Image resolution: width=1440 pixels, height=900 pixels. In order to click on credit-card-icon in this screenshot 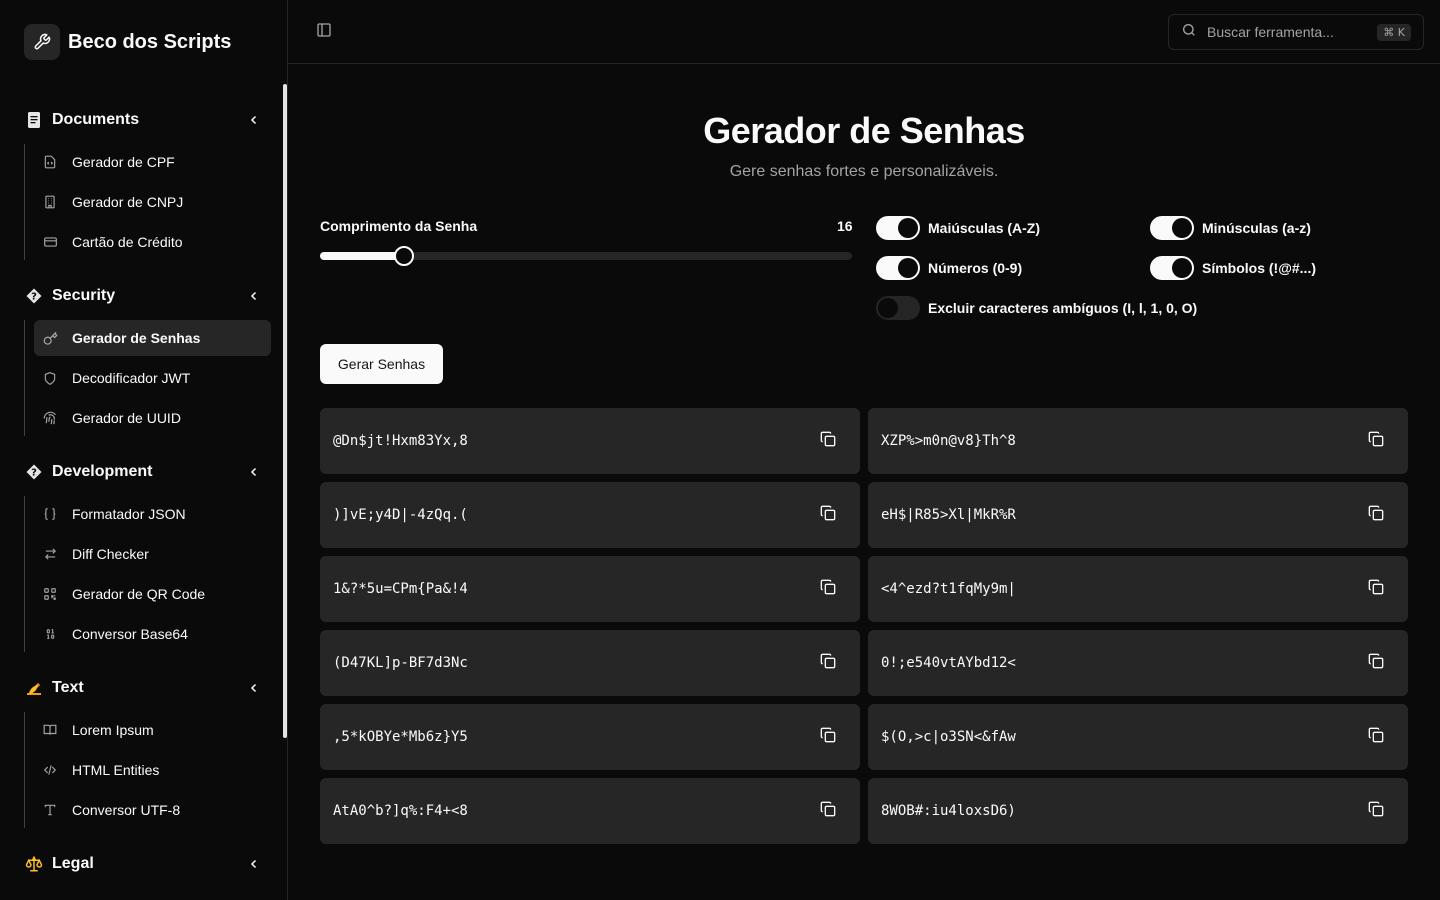, I will do `click(50, 242)`.